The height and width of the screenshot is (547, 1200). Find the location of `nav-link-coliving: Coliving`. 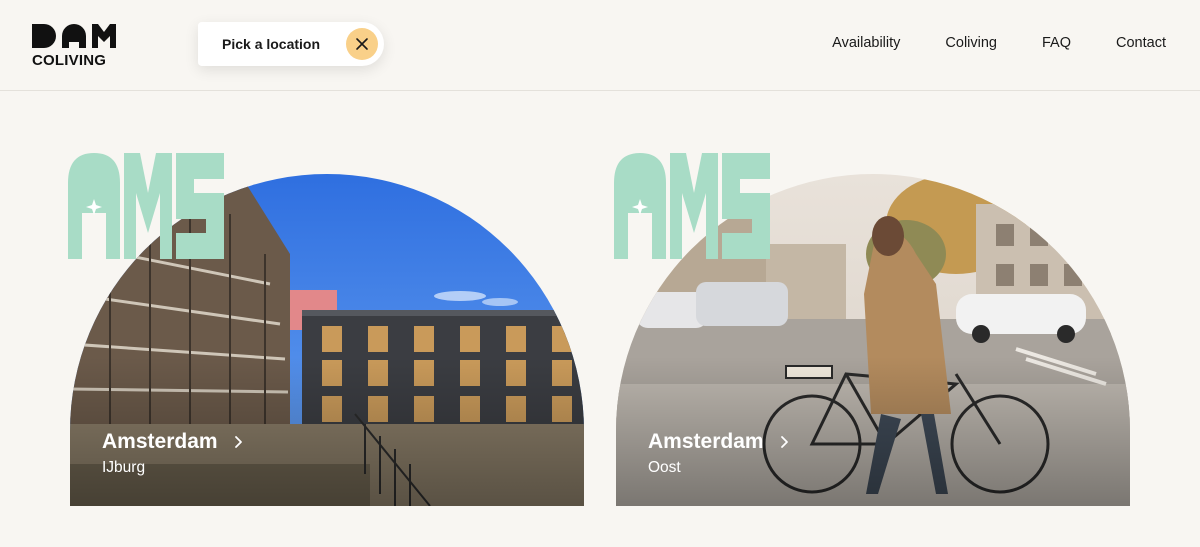

nav-link-coliving: Coliving is located at coordinates (971, 43).